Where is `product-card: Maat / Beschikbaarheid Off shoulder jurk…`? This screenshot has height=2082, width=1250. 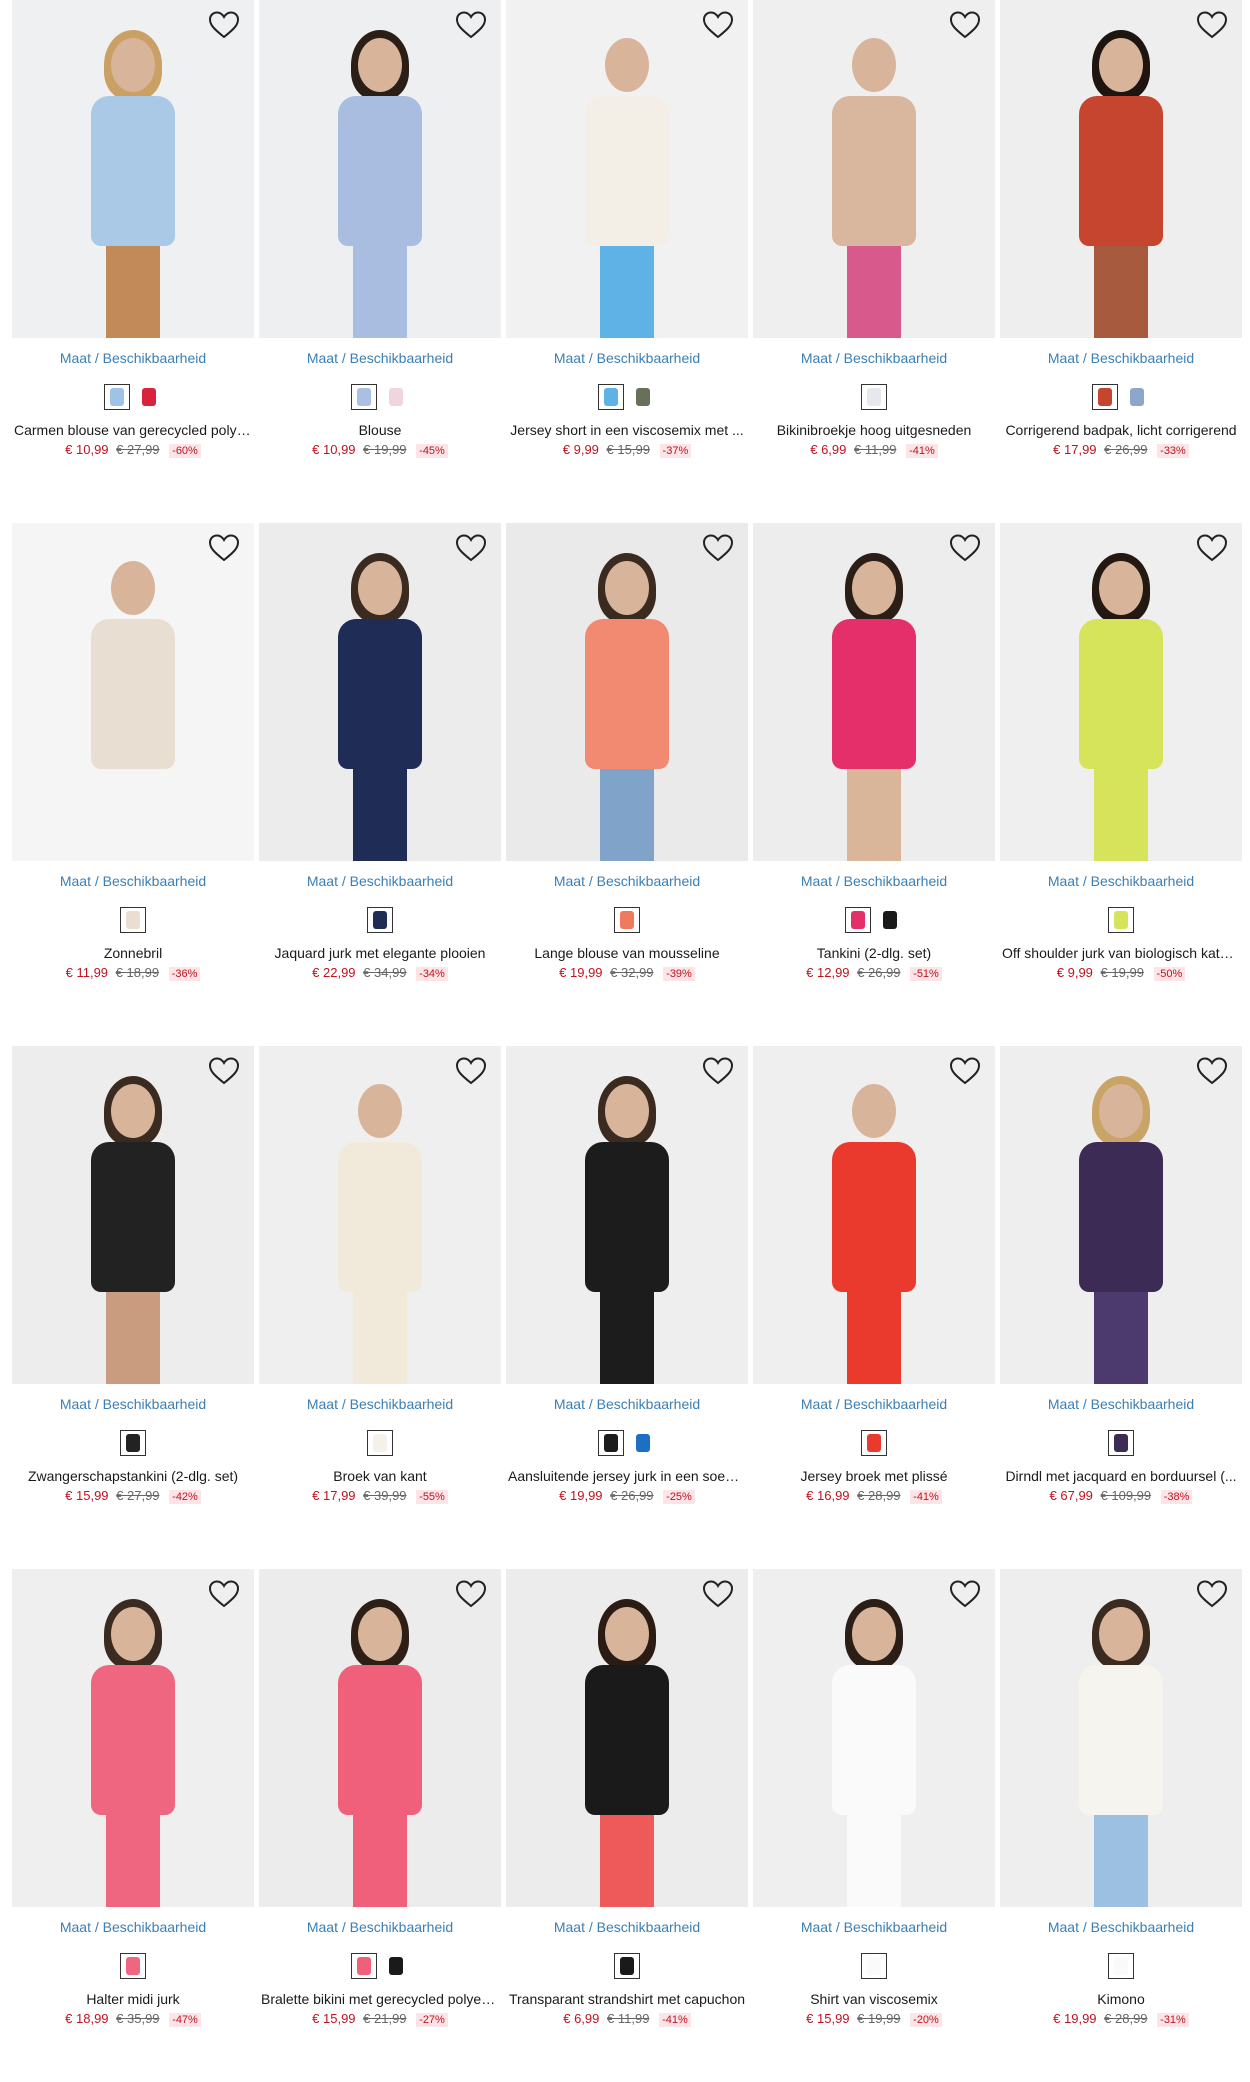
product-card: Maat / Beschikbaarheid Off shoulder jurk… is located at coordinates (1121, 752).